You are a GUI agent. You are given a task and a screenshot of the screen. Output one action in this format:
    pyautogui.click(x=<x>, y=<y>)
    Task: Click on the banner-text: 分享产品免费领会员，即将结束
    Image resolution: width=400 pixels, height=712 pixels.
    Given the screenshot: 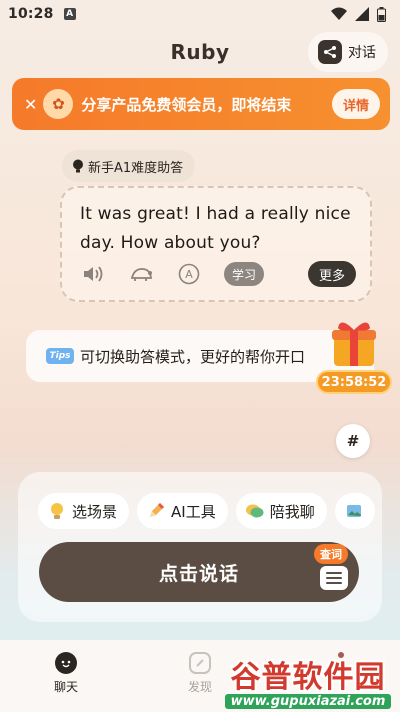 What is the action you would take?
    pyautogui.click(x=186, y=104)
    